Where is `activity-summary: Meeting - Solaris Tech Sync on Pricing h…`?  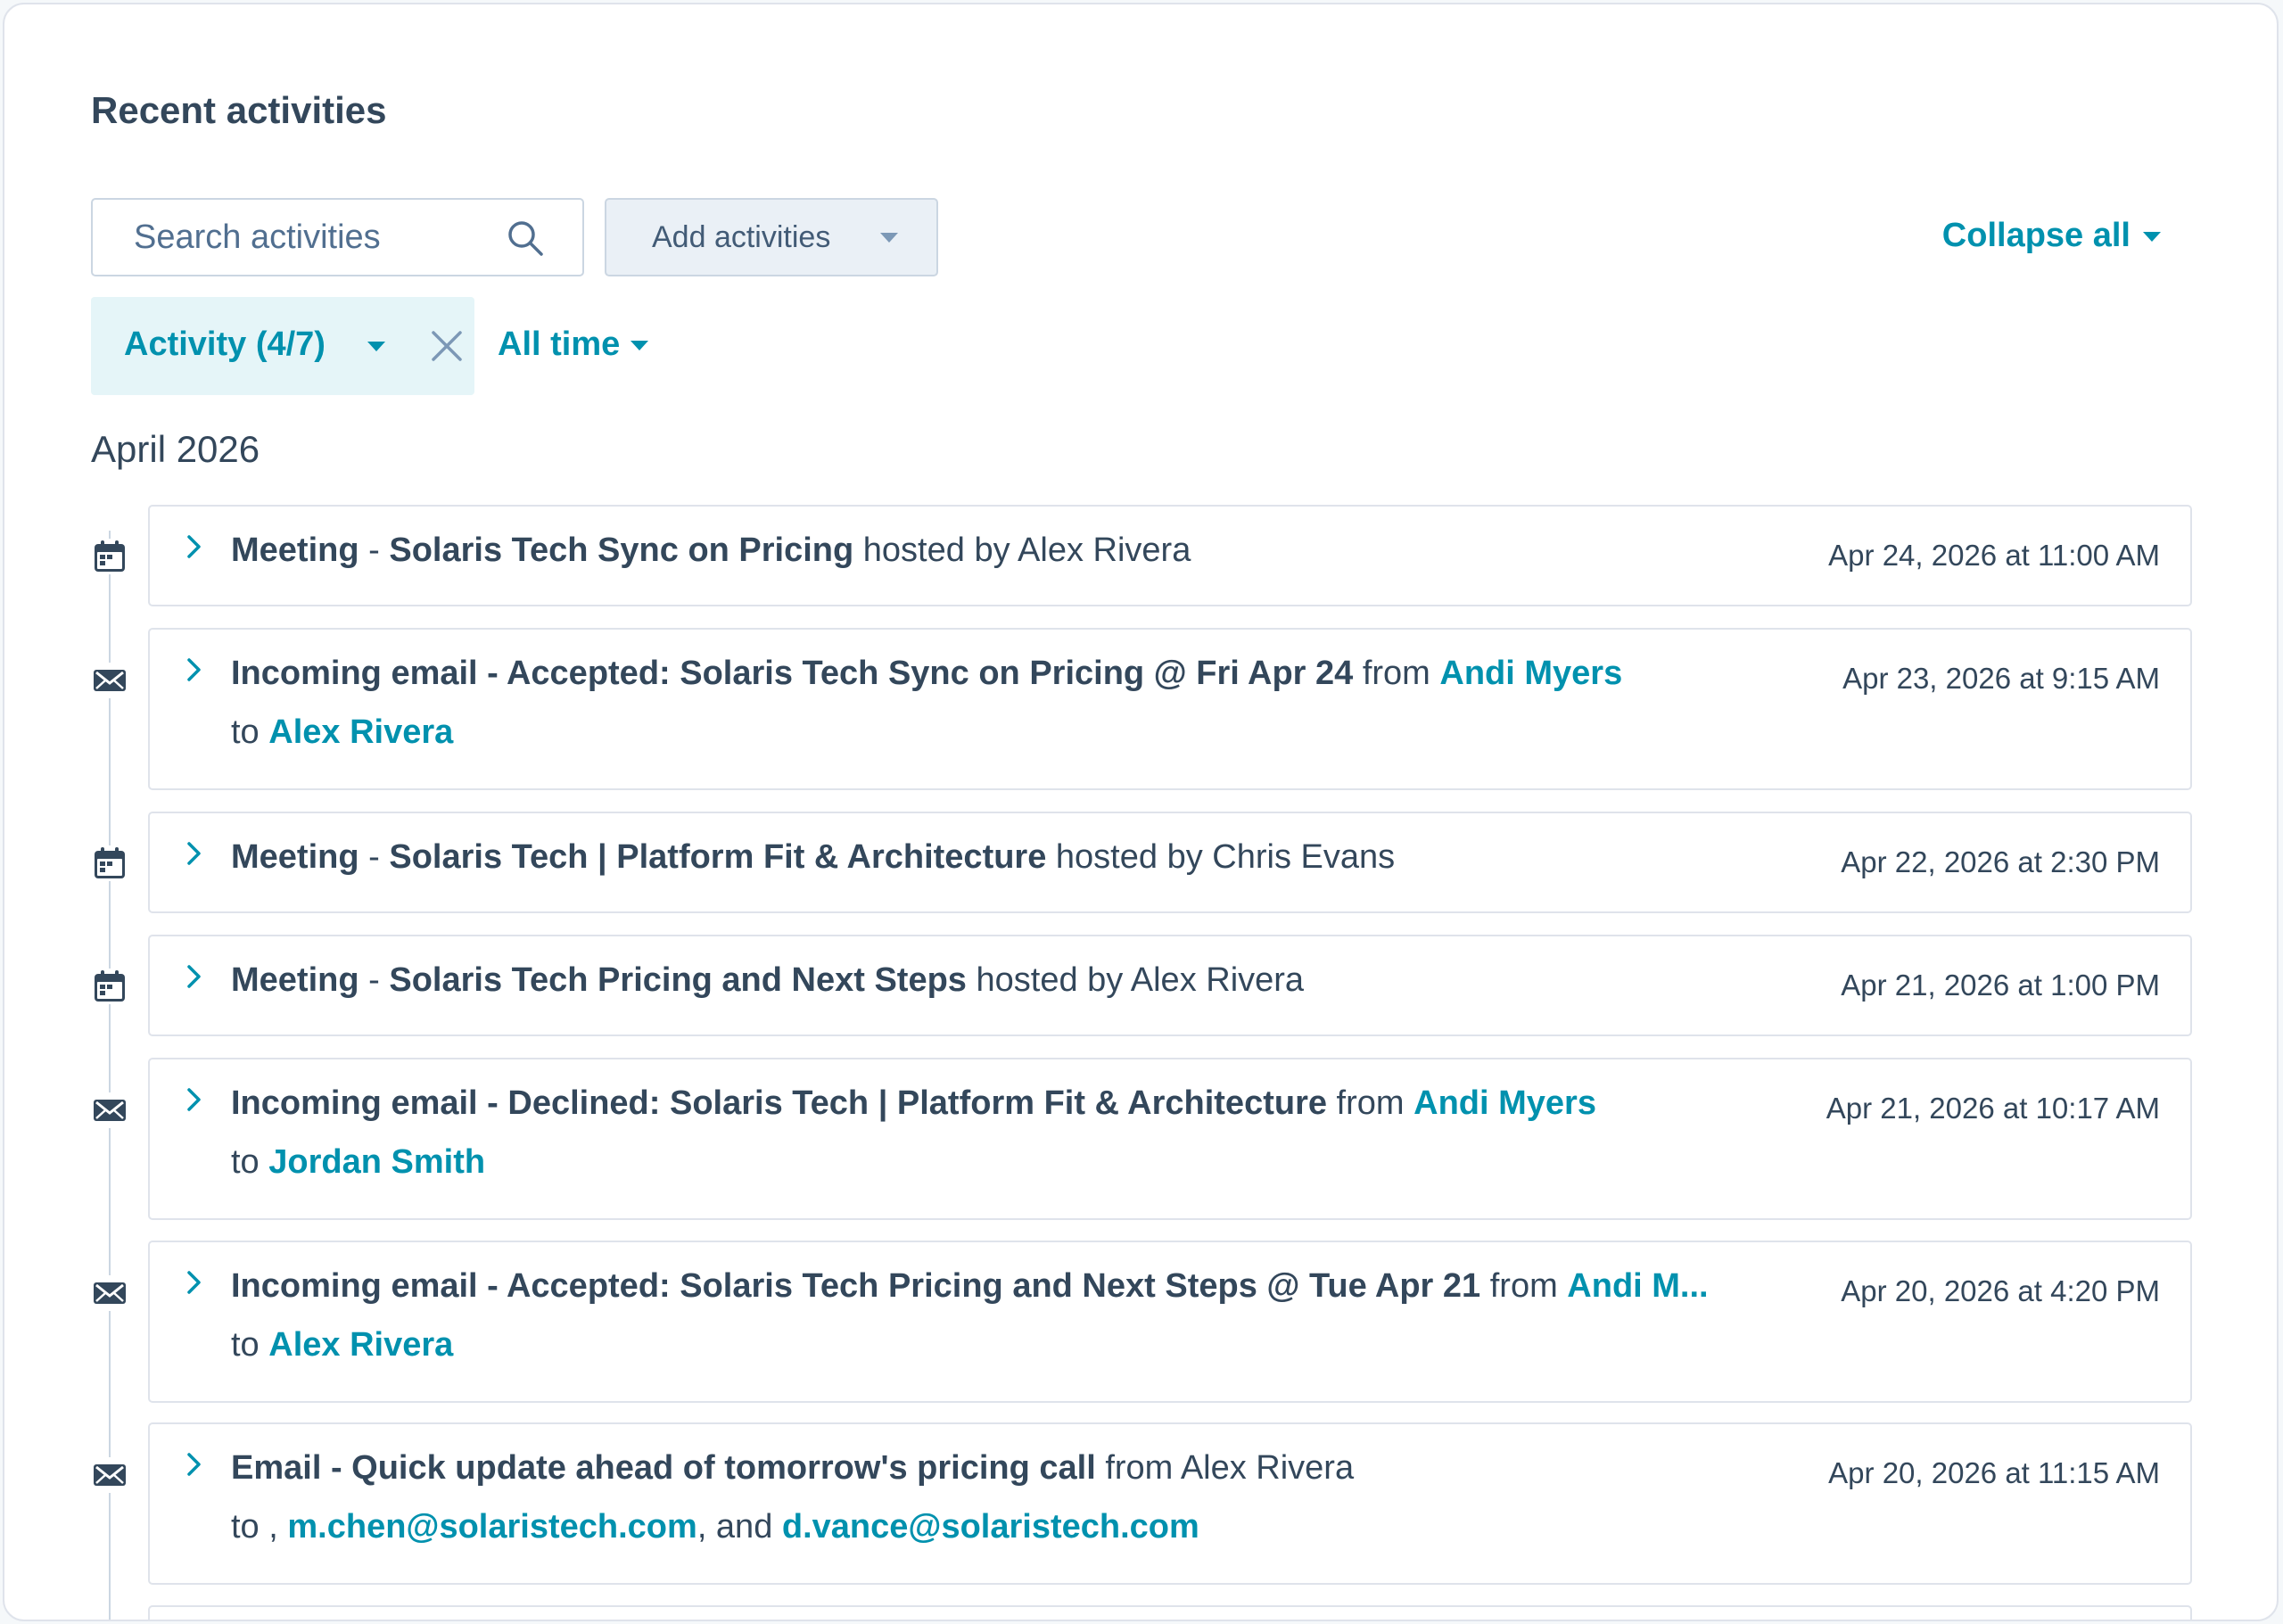
activity-summary: Meeting - Solaris Tech Sync on Pricing h… is located at coordinates (1087, 551).